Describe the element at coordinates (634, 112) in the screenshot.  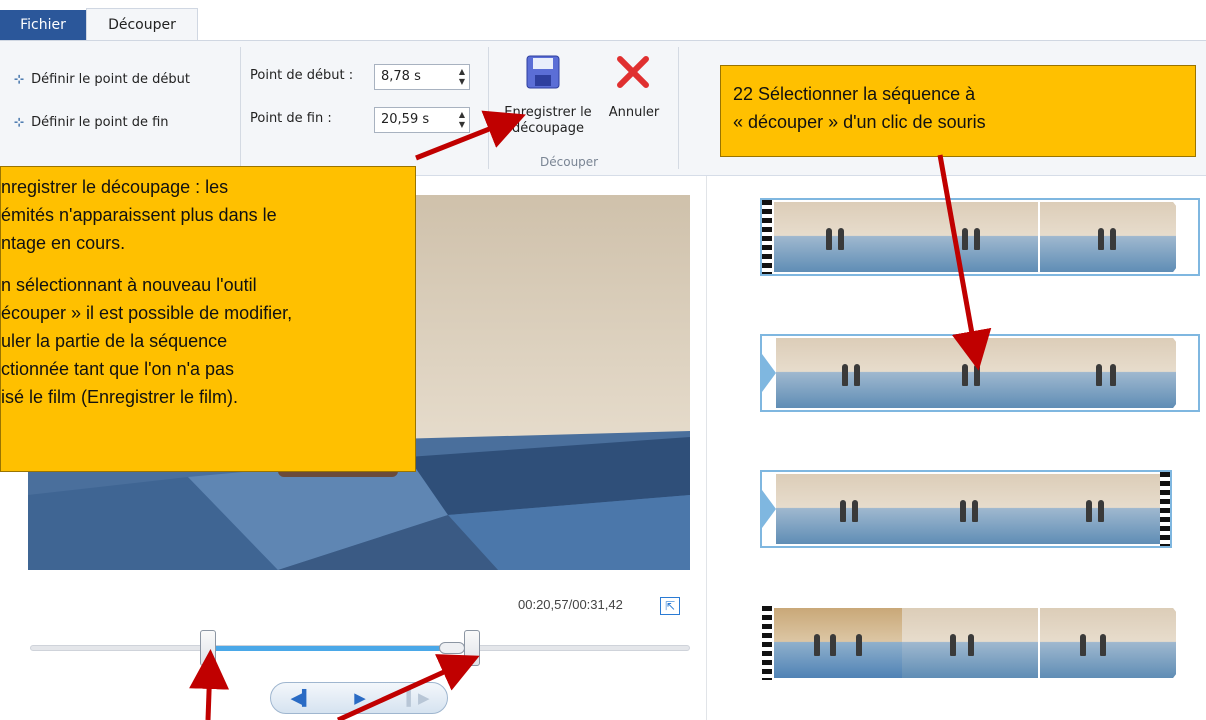
I see `cancel-label: Annuler` at that location.